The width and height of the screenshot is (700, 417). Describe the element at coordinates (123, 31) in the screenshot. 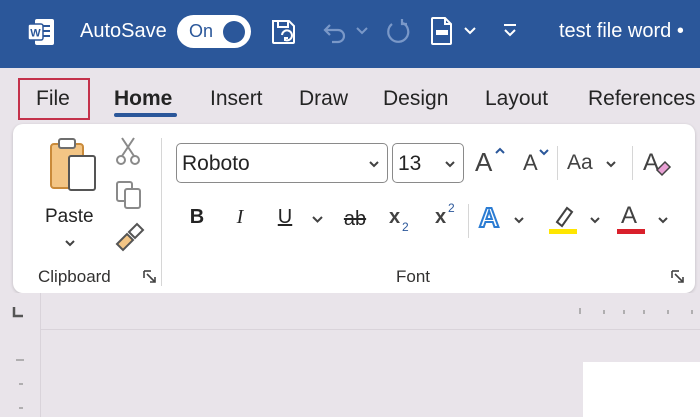

I see `autosave-label: AutoSave` at that location.